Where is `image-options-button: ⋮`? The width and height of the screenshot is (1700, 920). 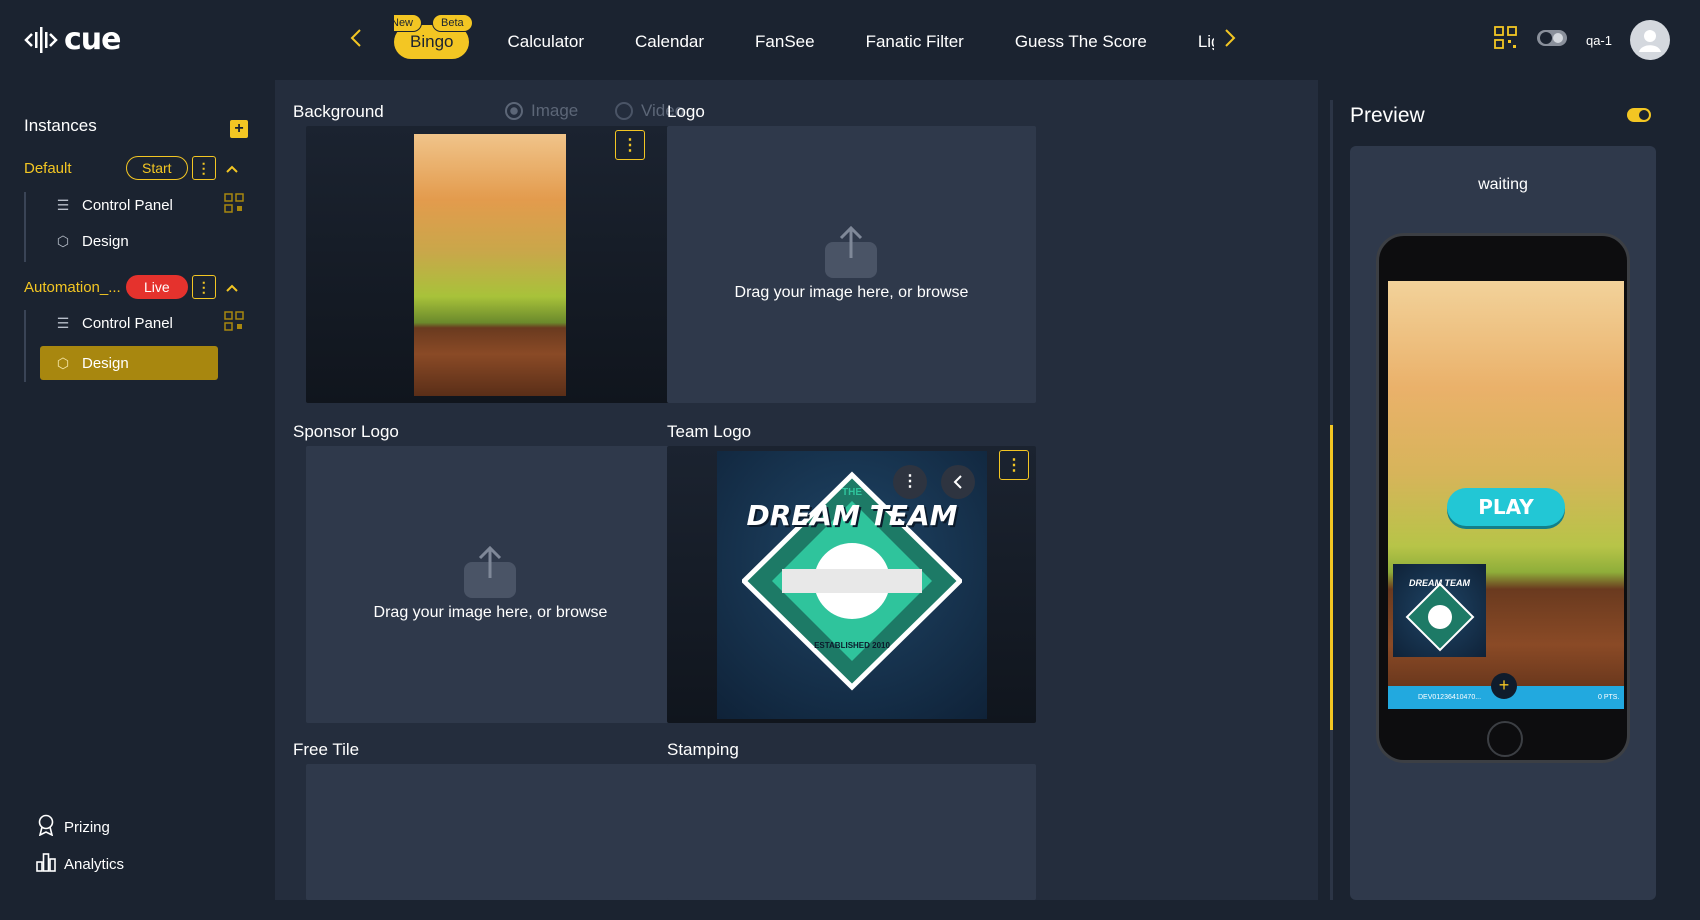 image-options-button: ⋮ is located at coordinates (910, 482).